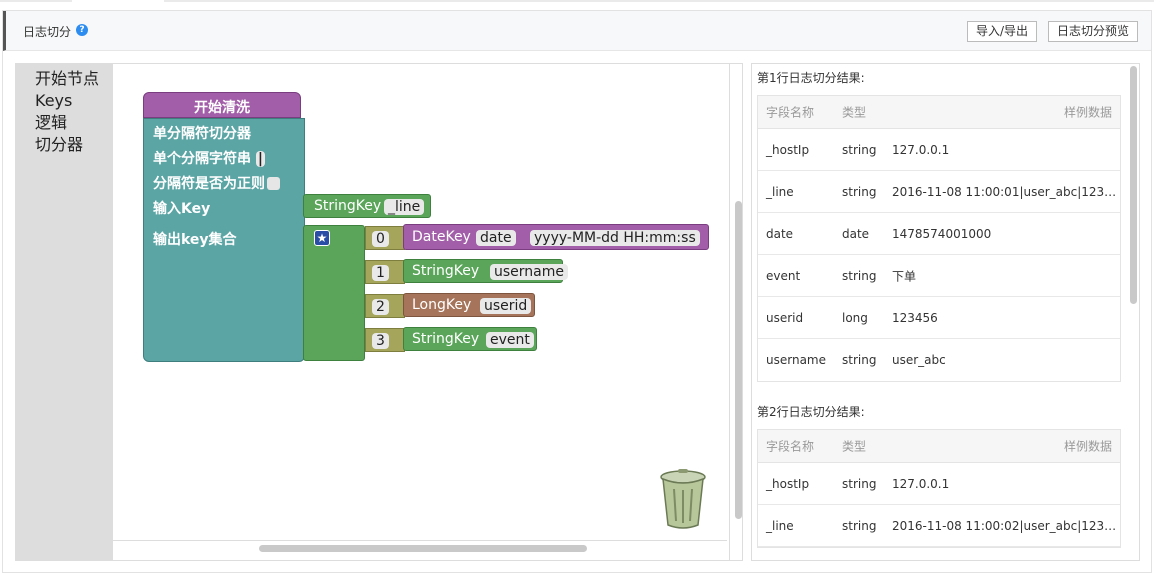 This screenshot has height=576, width=1154. Describe the element at coordinates (796, 360) in the screenshot. I see `cell-field: username` at that location.